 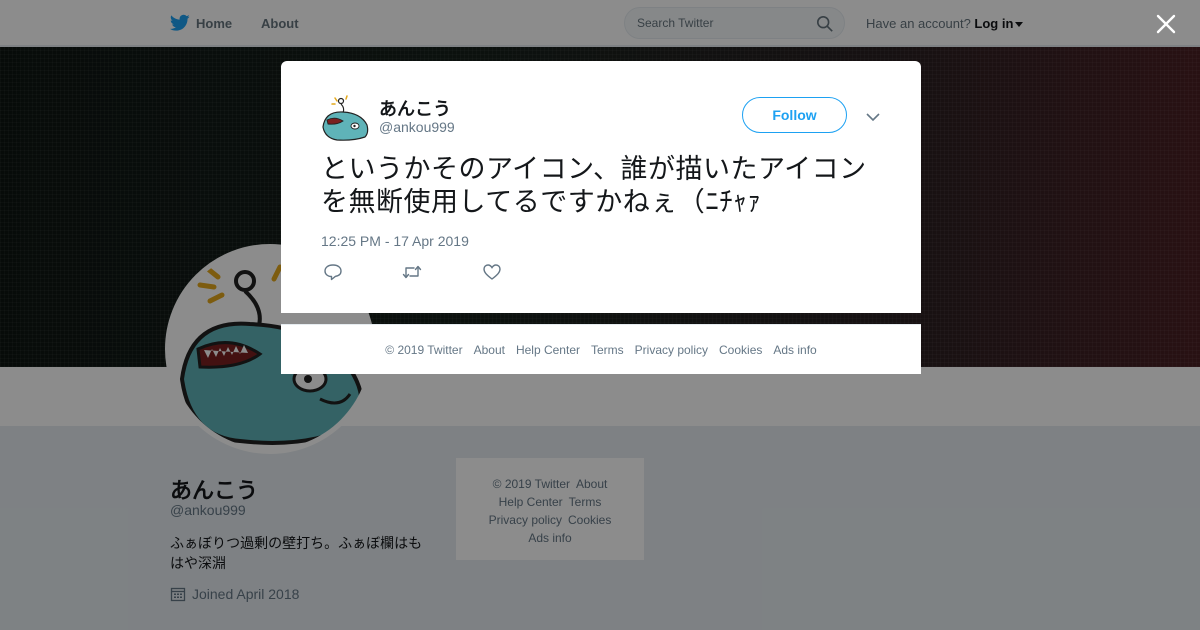 I want to click on close-icon, so click(x=1166, y=24).